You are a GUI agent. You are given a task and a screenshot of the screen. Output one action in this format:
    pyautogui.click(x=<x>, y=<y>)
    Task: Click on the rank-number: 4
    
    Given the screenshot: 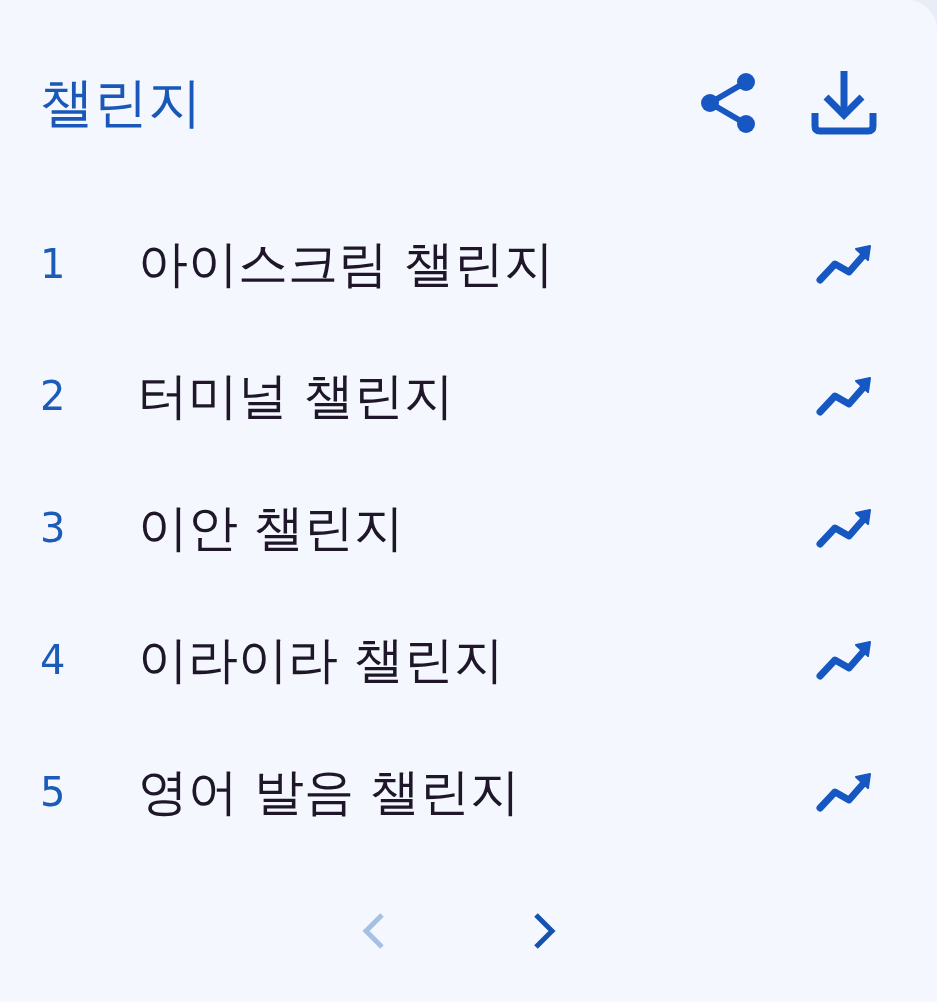 What is the action you would take?
    pyautogui.click(x=53, y=660)
    